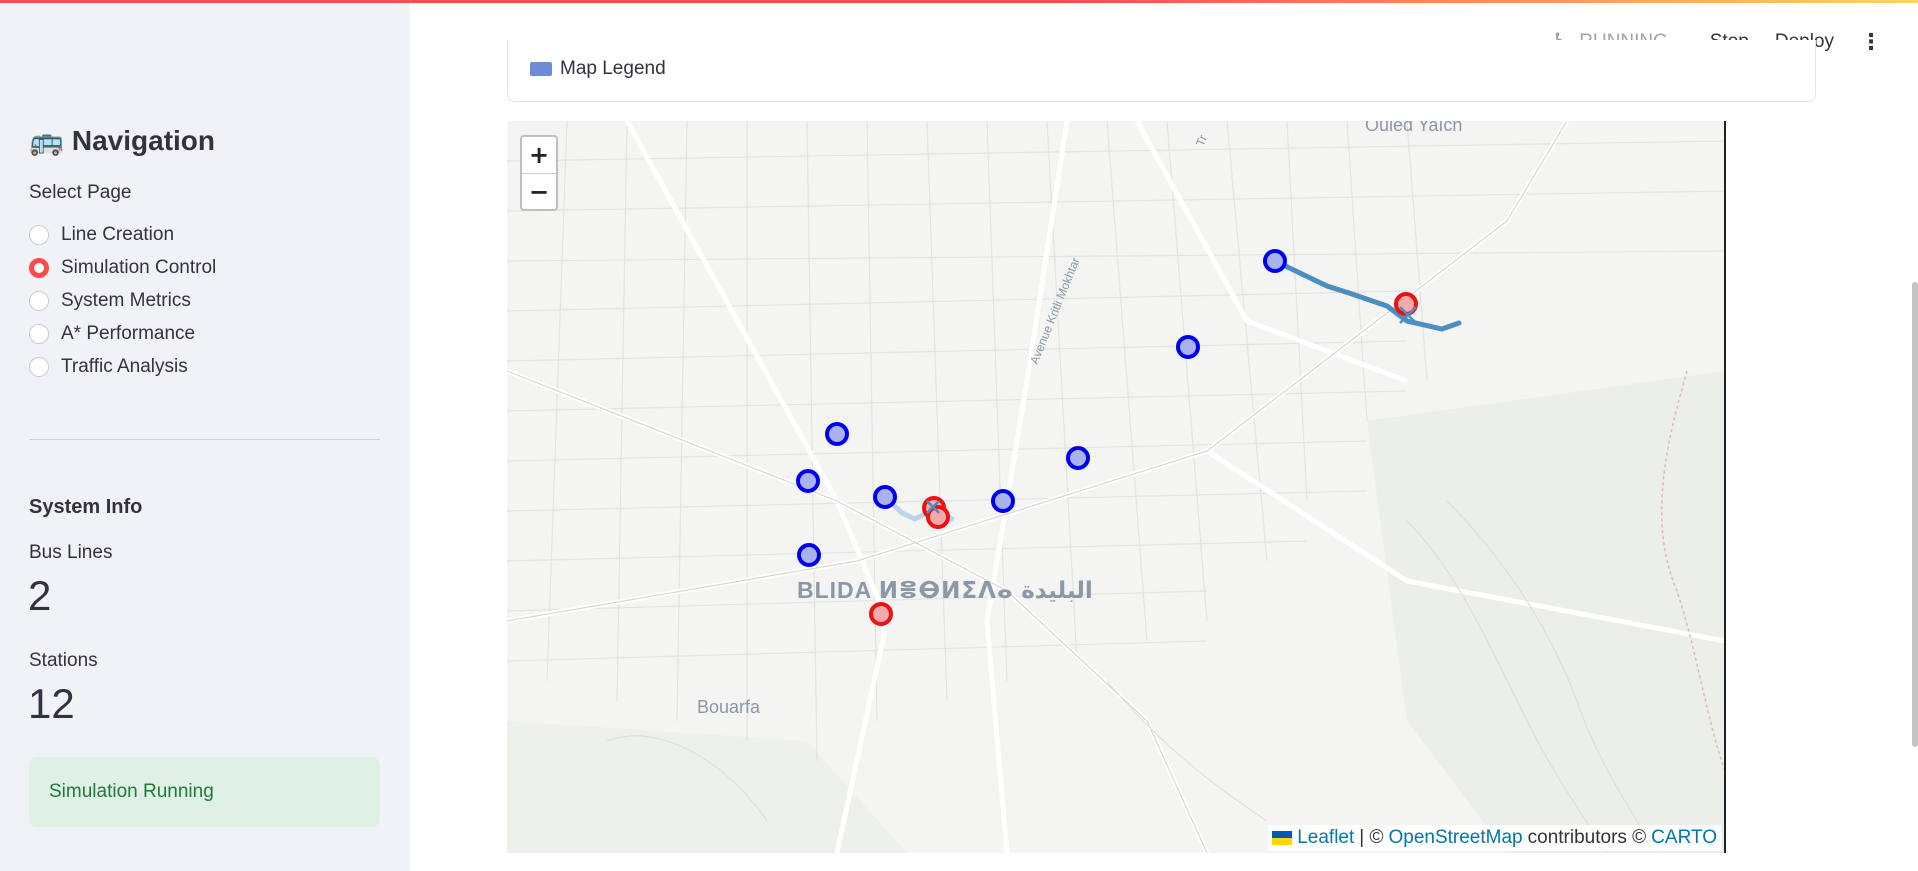 The image size is (1918, 871). I want to click on map-legend-label: Map Legend, so click(613, 68).